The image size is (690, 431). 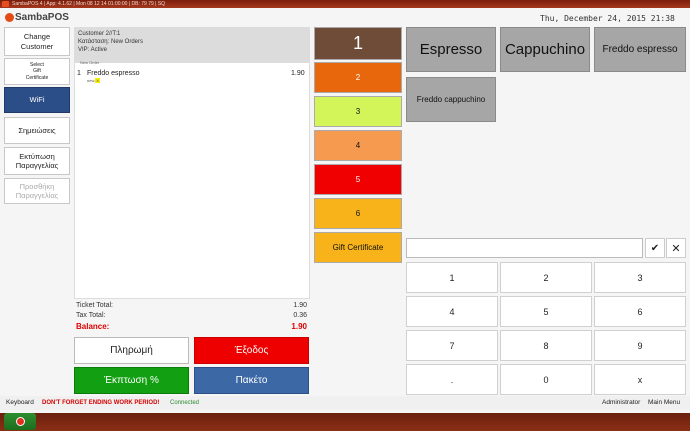 What do you see at coordinates (37, 161) in the screenshot?
I see `print-order-button: Εκτύπωση Παραγγελίας` at bounding box center [37, 161].